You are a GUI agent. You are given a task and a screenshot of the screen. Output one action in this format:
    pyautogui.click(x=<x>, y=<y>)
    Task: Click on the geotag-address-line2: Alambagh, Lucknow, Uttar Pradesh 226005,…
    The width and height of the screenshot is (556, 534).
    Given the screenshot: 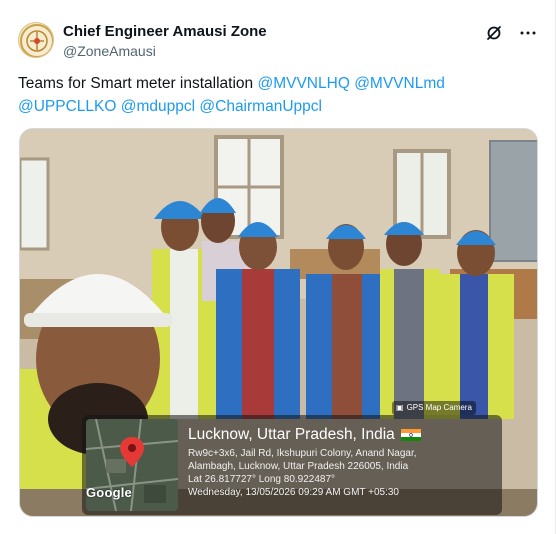 What is the action you would take?
    pyautogui.click(x=298, y=466)
    